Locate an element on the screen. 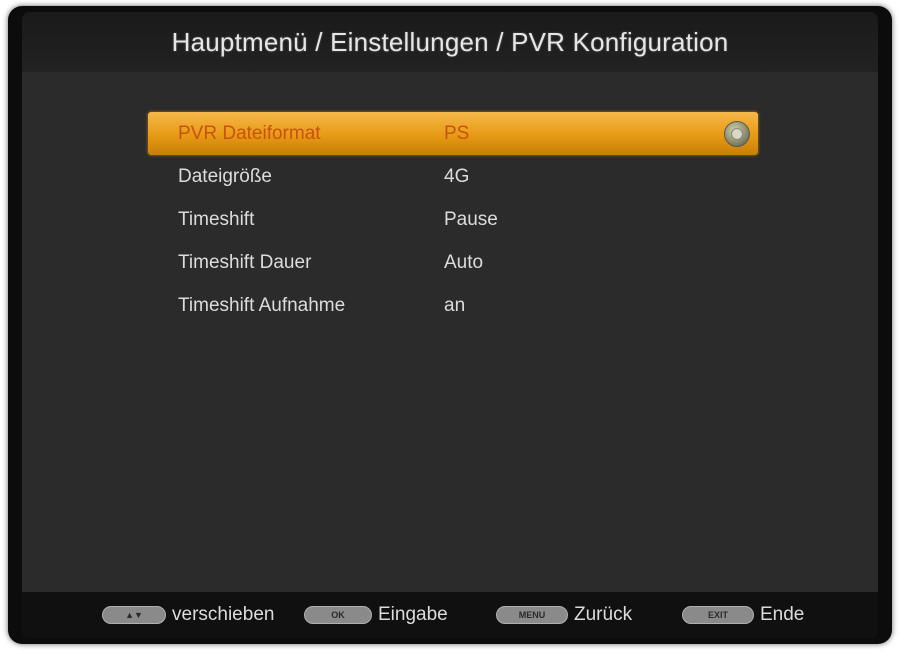 The image size is (900, 651). hint-back: MENU Zurück is located at coordinates (564, 615).